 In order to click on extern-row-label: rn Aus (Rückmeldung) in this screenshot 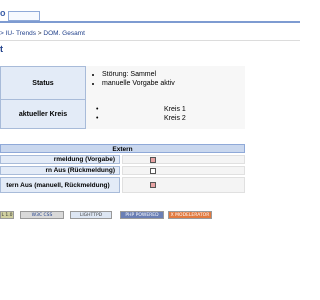, I will do `click(60, 170)`.